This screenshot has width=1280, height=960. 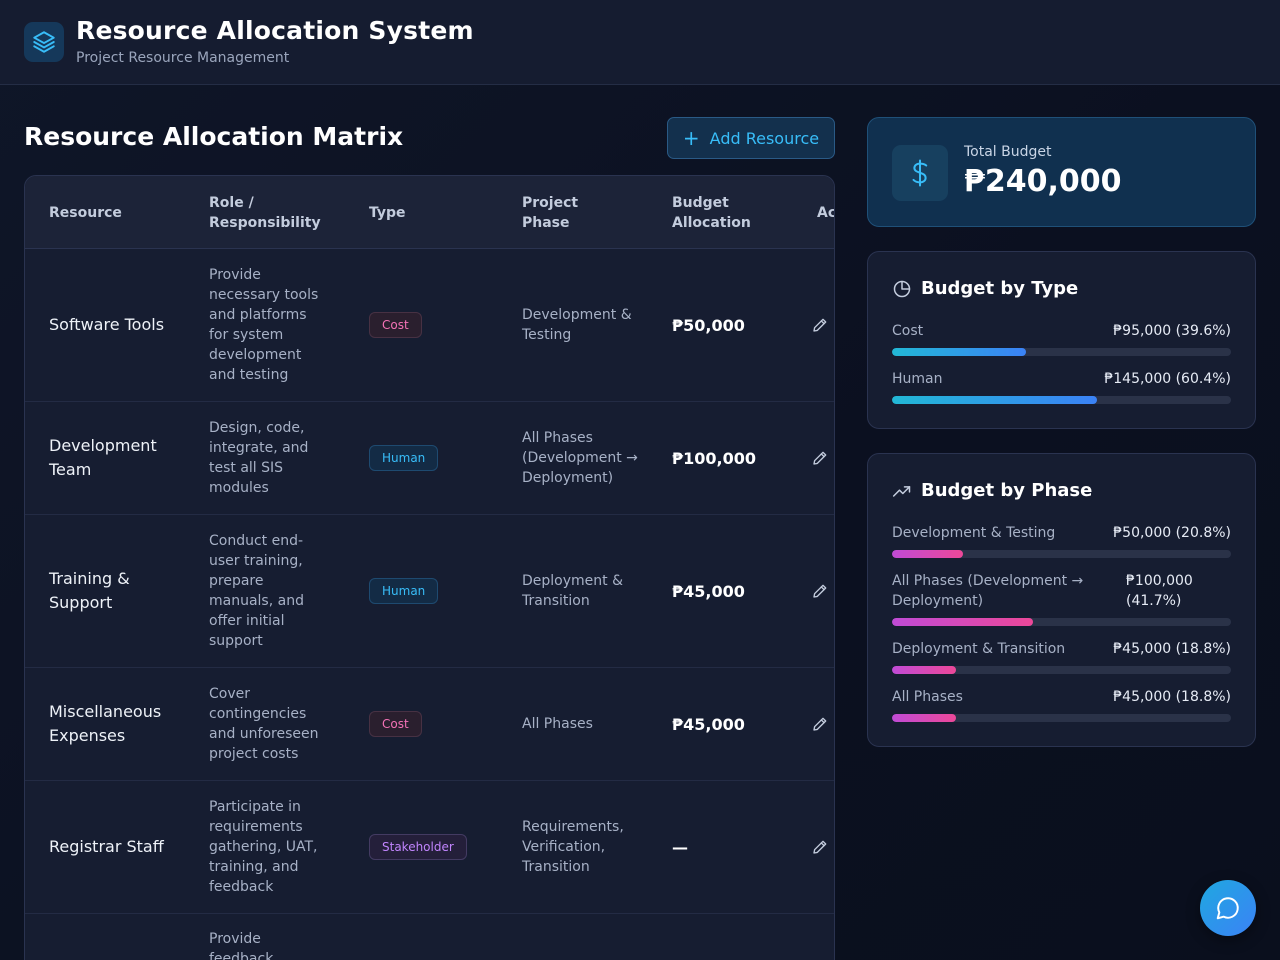 What do you see at coordinates (429, 937) in the screenshot?
I see `table-row: Provide feedback` at bounding box center [429, 937].